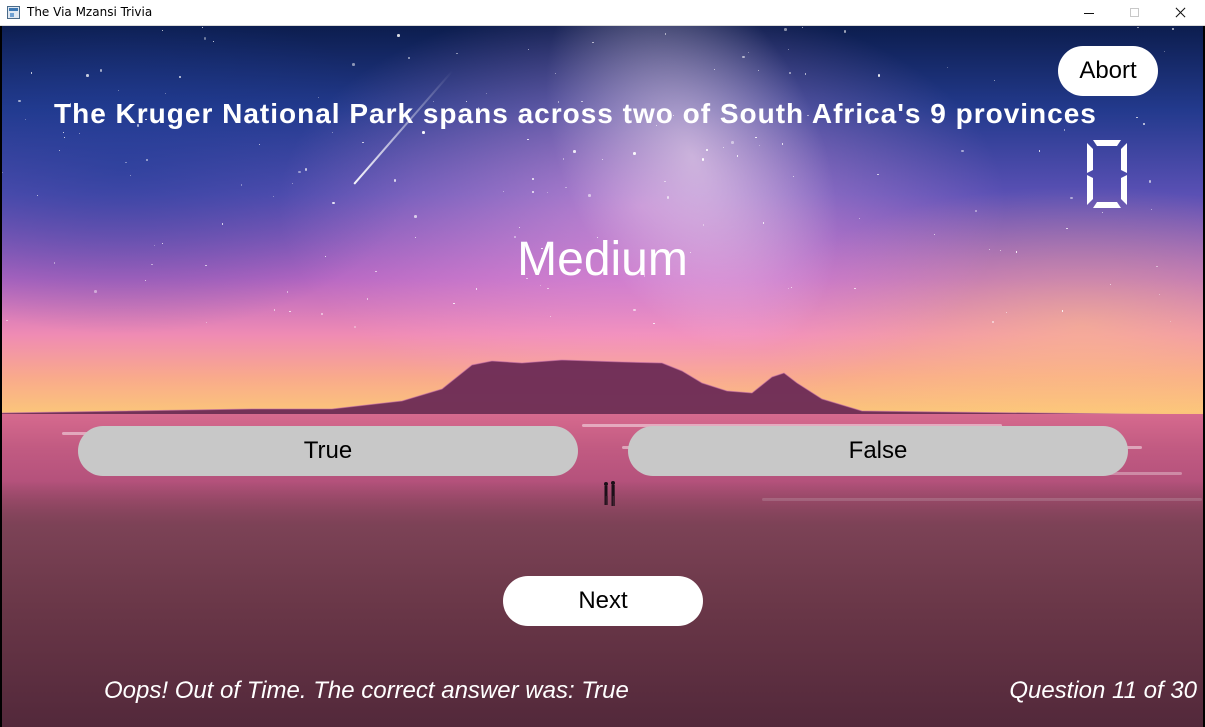 This screenshot has width=1205, height=727. Describe the element at coordinates (602, 259) in the screenshot. I see `difficulty-label: Medium` at that location.